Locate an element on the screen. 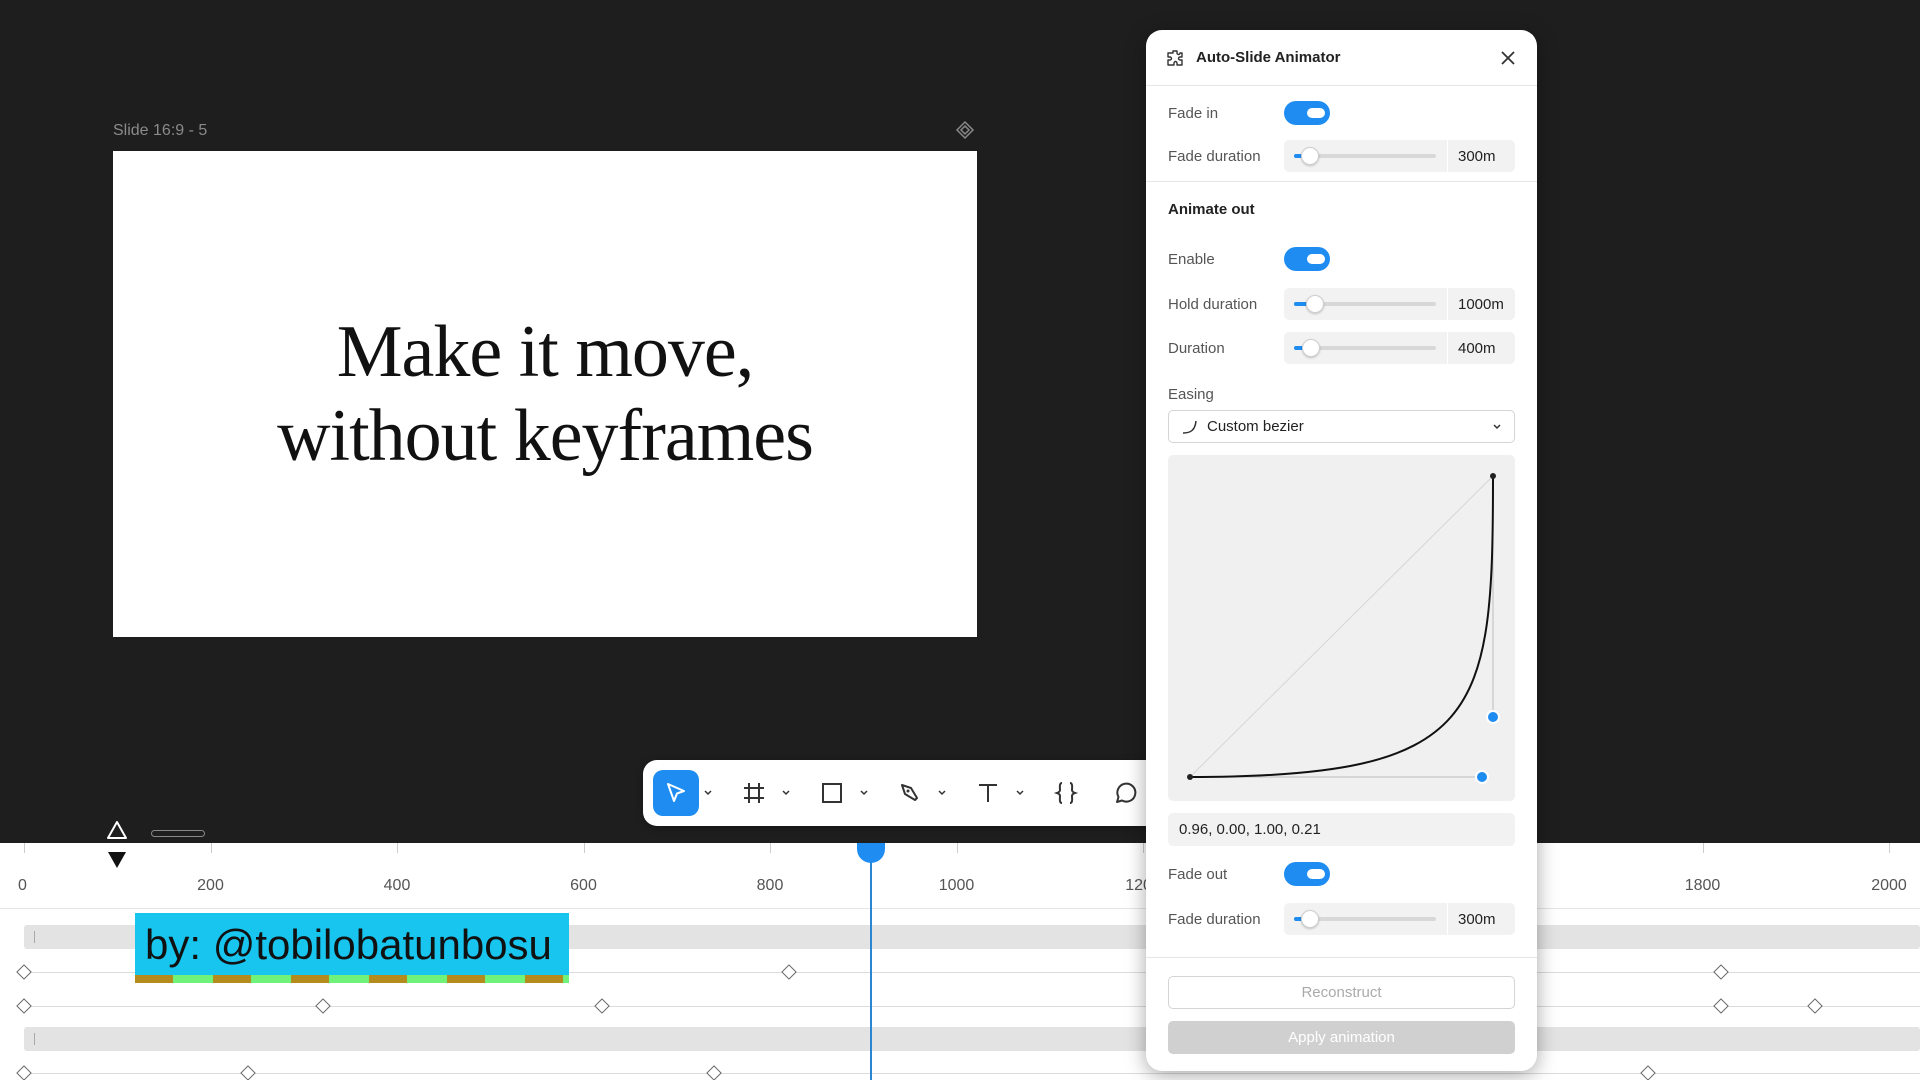  close-icon is located at coordinates (1508, 58).